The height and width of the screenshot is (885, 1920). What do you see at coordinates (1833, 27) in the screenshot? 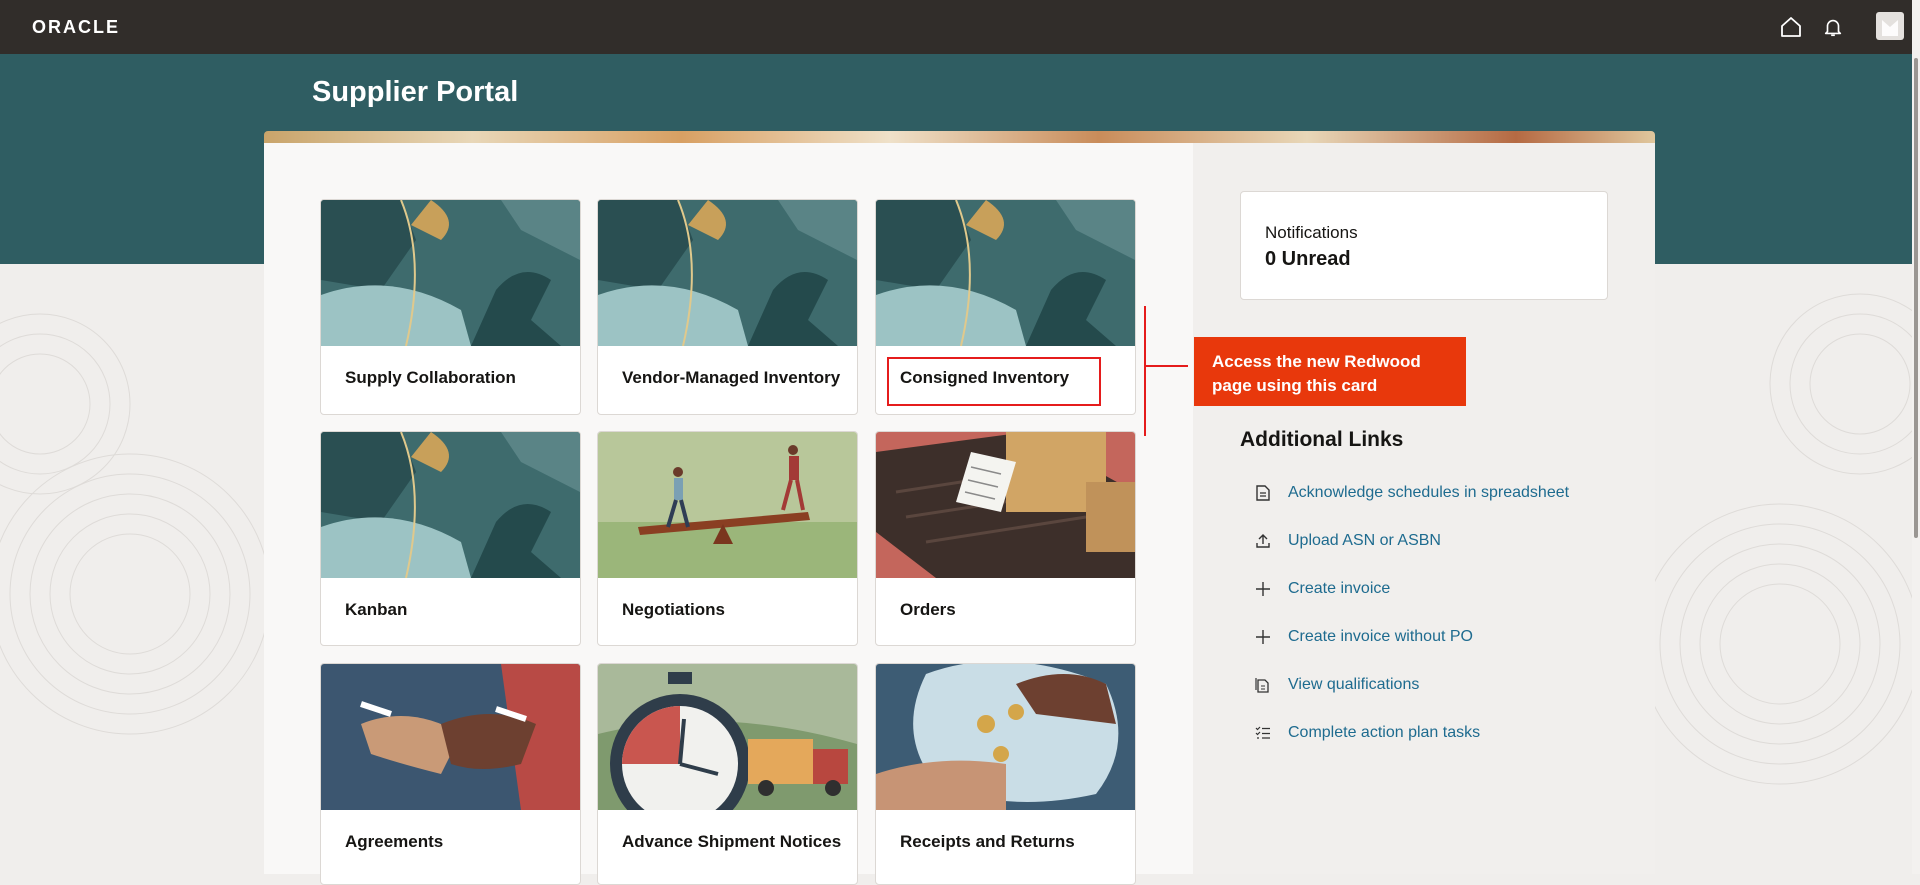
I see `bell-icon` at bounding box center [1833, 27].